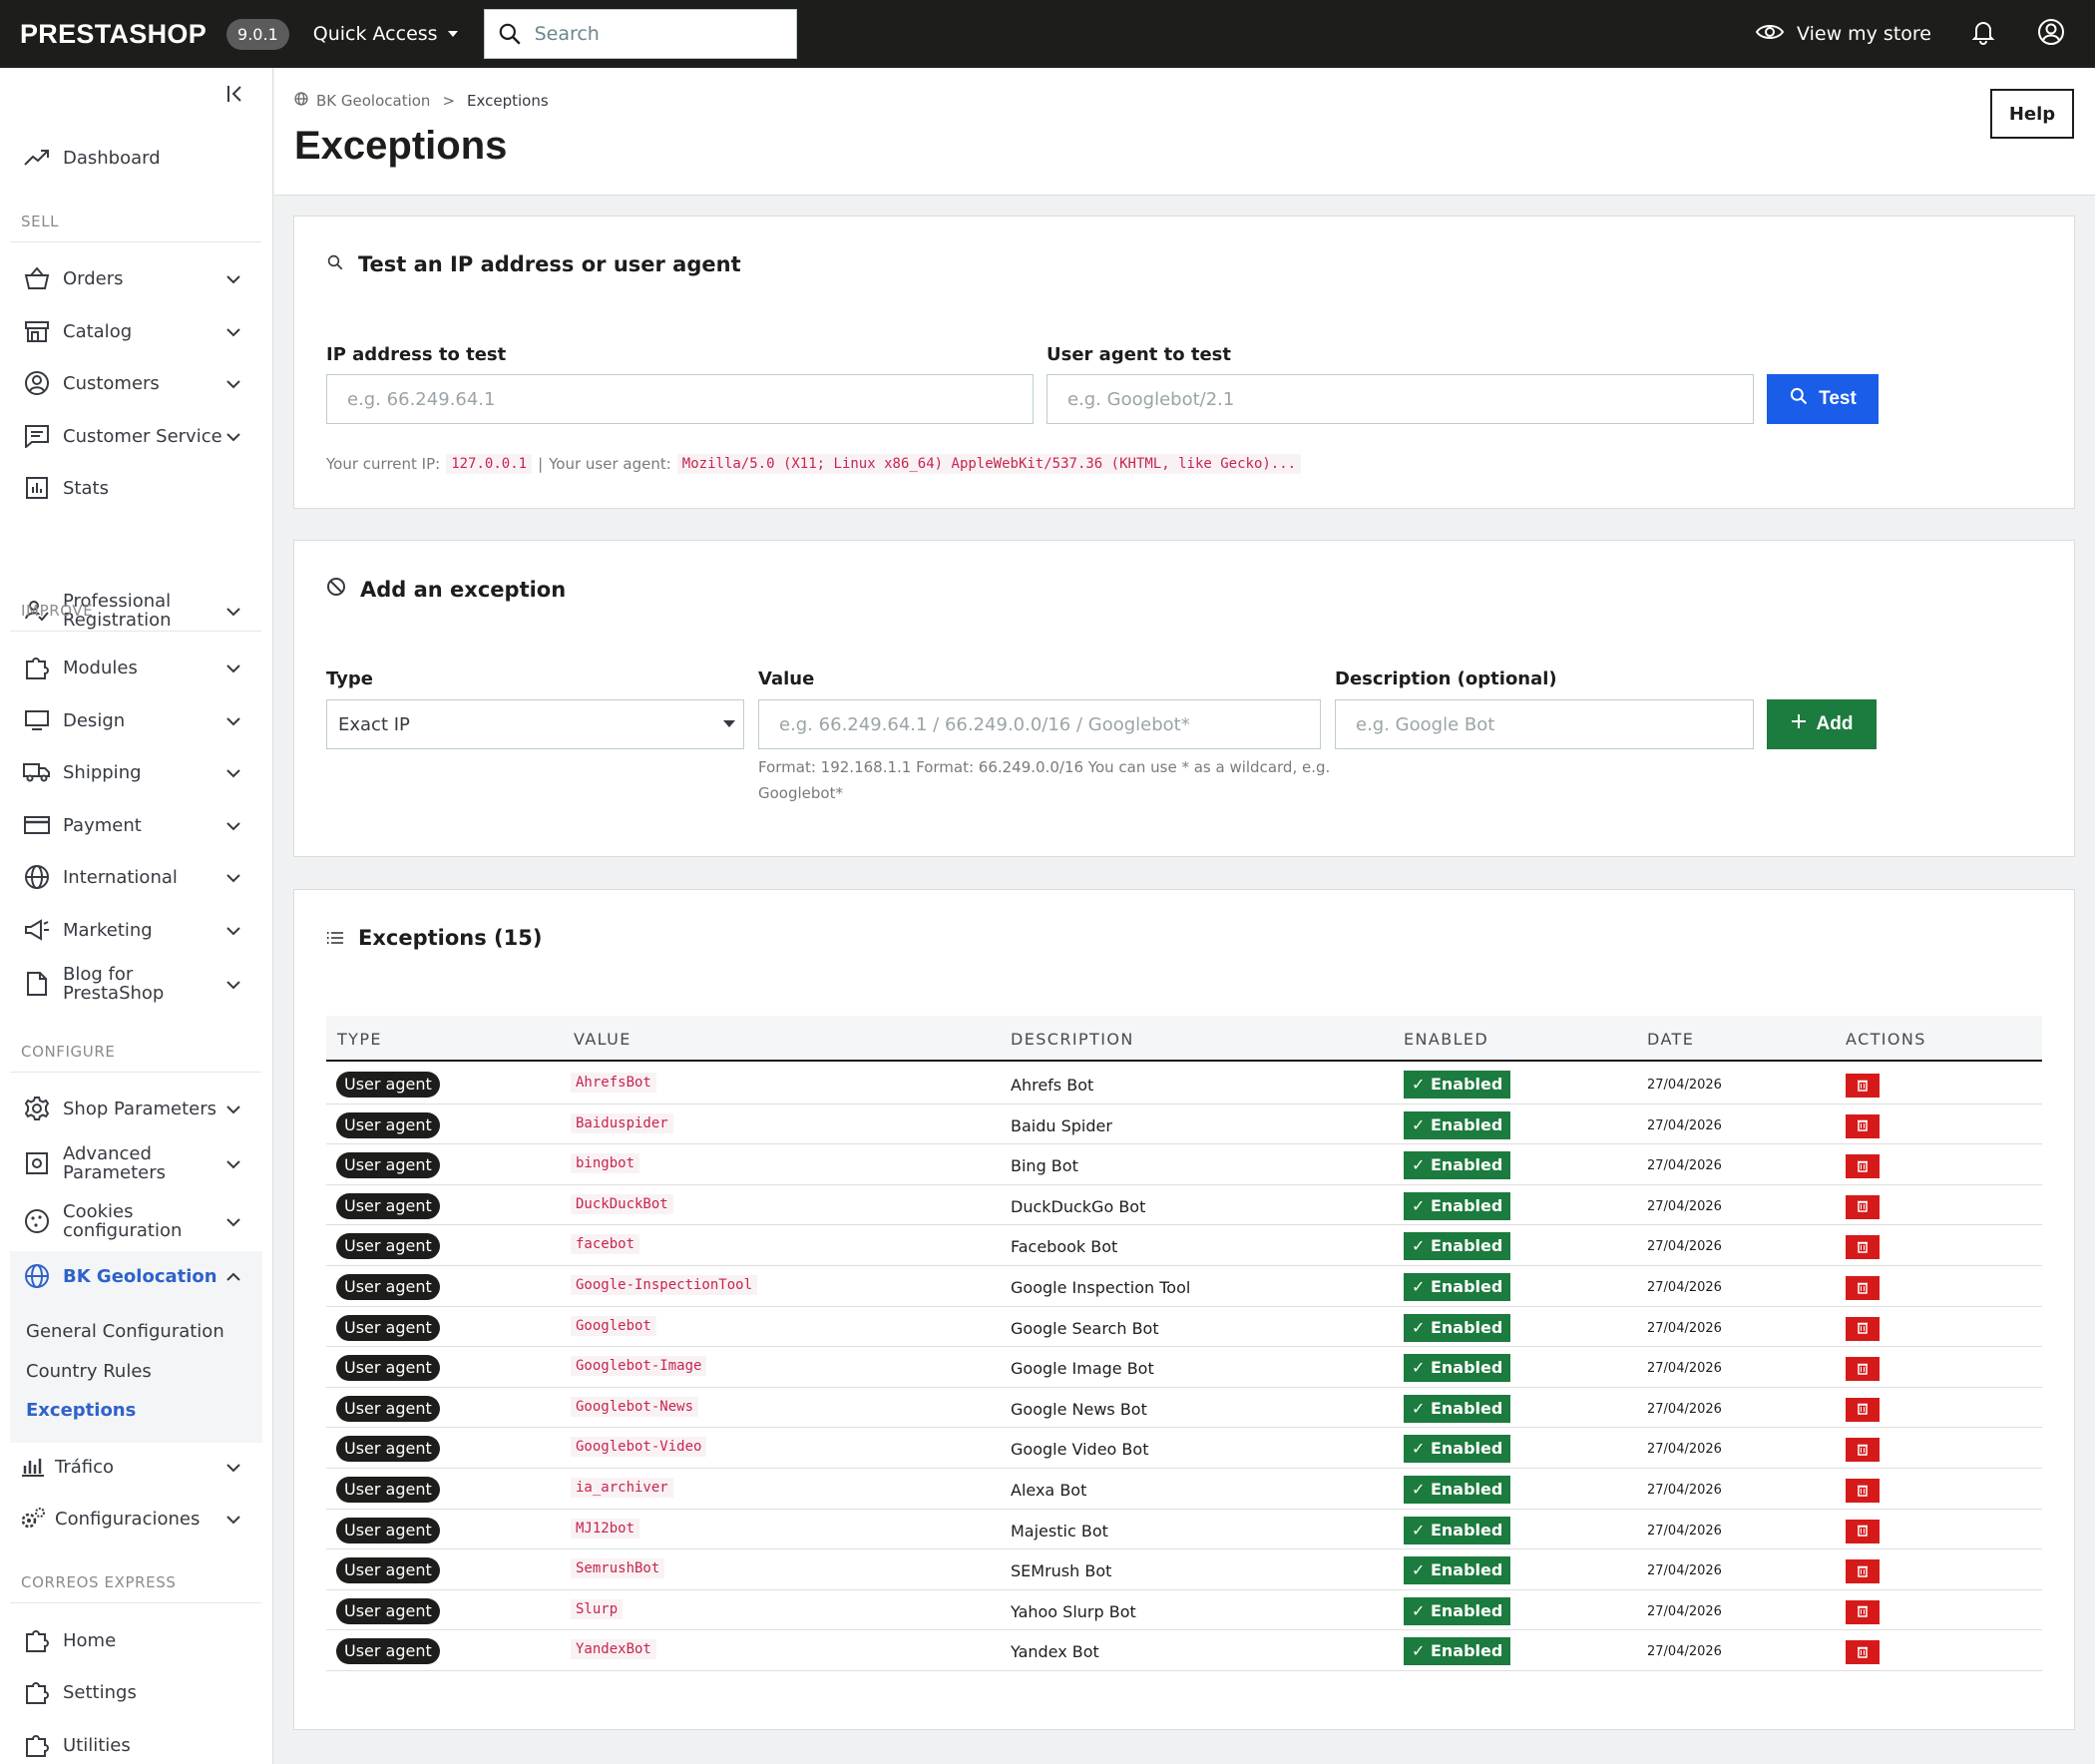  What do you see at coordinates (37, 1640) in the screenshot?
I see `puzzle-icon` at bounding box center [37, 1640].